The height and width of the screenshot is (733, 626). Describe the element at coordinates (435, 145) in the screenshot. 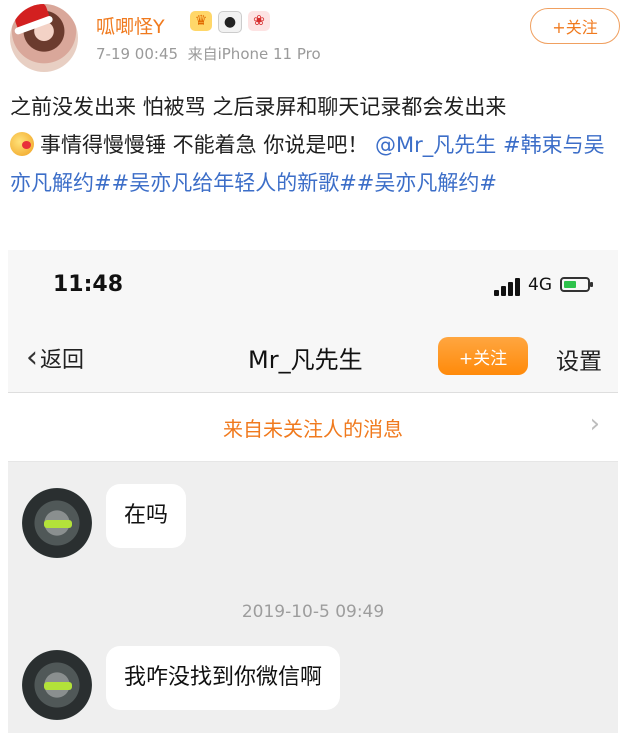

I see `mention-link: @Mr_凡先生` at that location.